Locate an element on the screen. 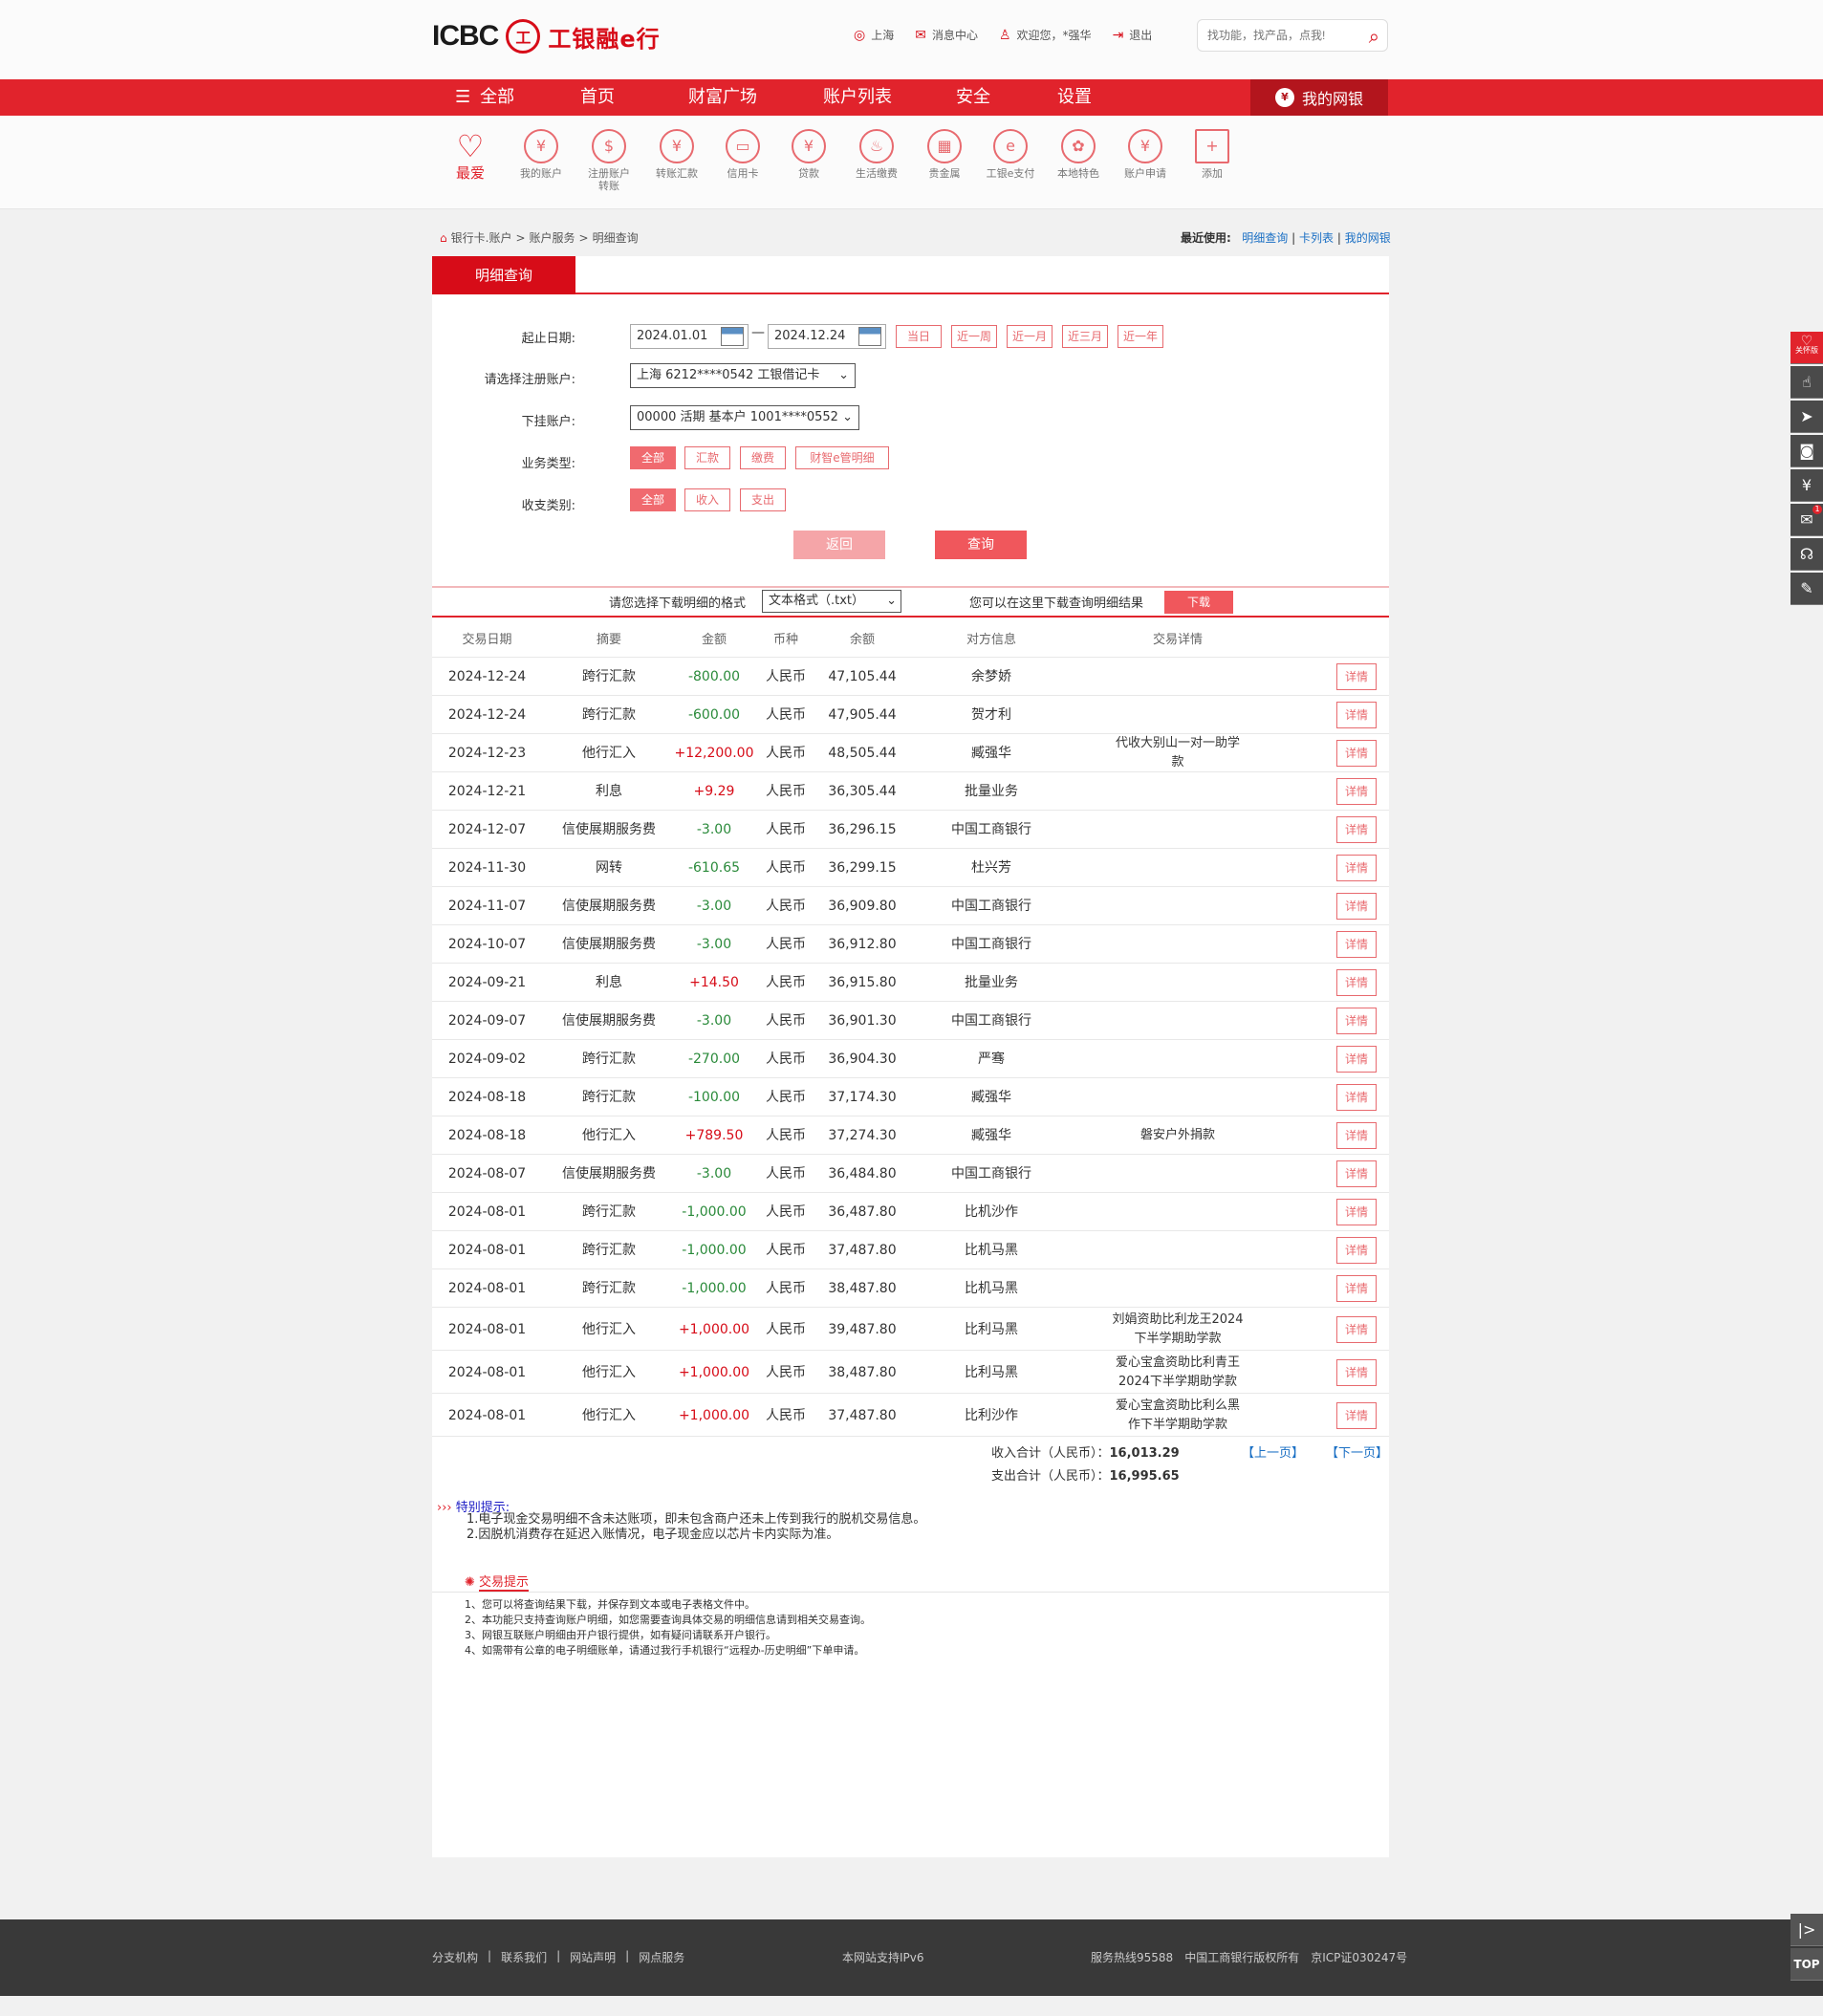  quick-today-button: 当日 is located at coordinates (919, 336).